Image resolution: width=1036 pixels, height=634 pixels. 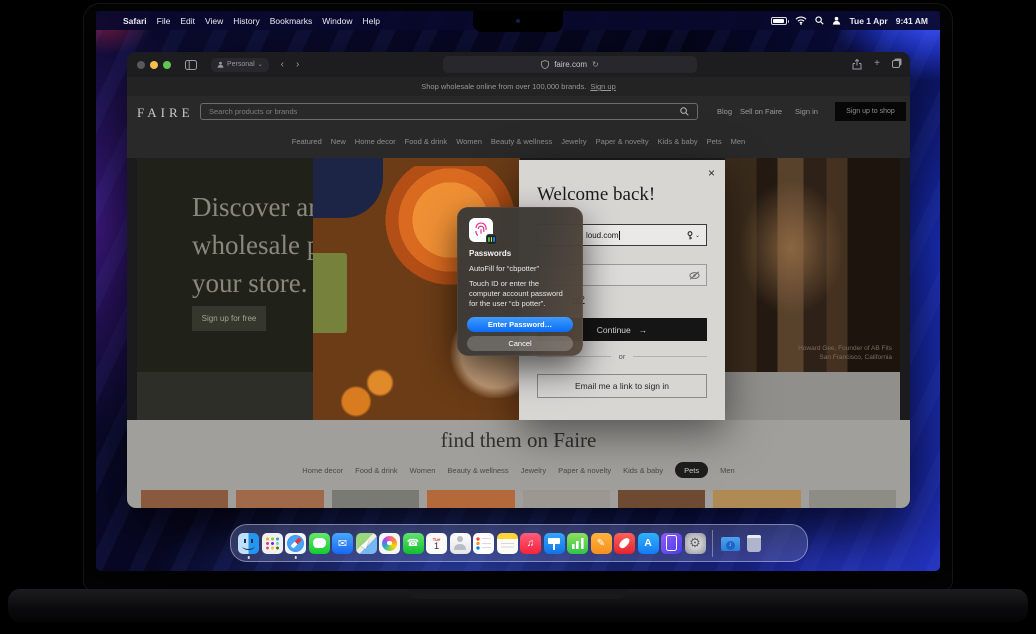 I want to click on dock-music-icon: ♫, so click(x=530, y=543).